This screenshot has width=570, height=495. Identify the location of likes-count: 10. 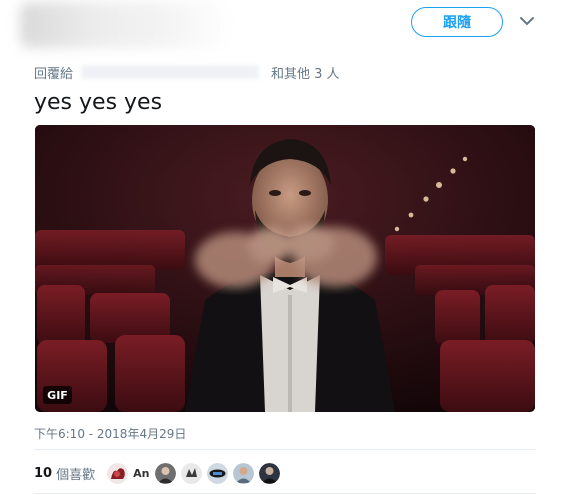
(43, 473).